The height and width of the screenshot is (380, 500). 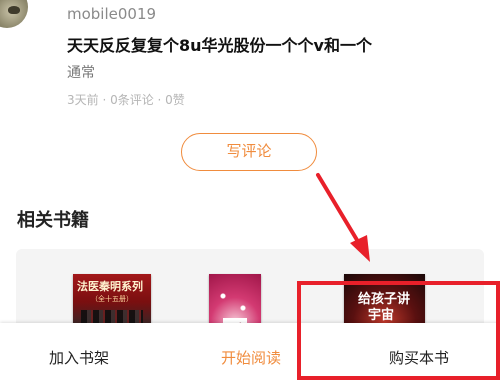 I want to click on comment-username: mobile0019, so click(x=111, y=14).